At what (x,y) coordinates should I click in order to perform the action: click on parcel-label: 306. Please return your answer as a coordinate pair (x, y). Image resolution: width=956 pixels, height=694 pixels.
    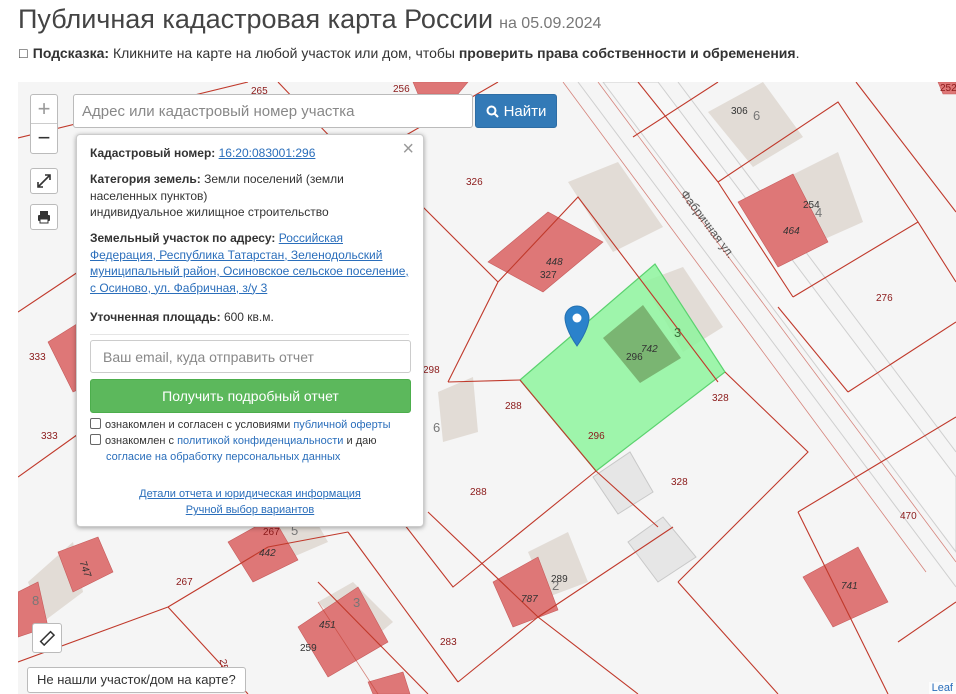
    Looking at the image, I should click on (739, 111).